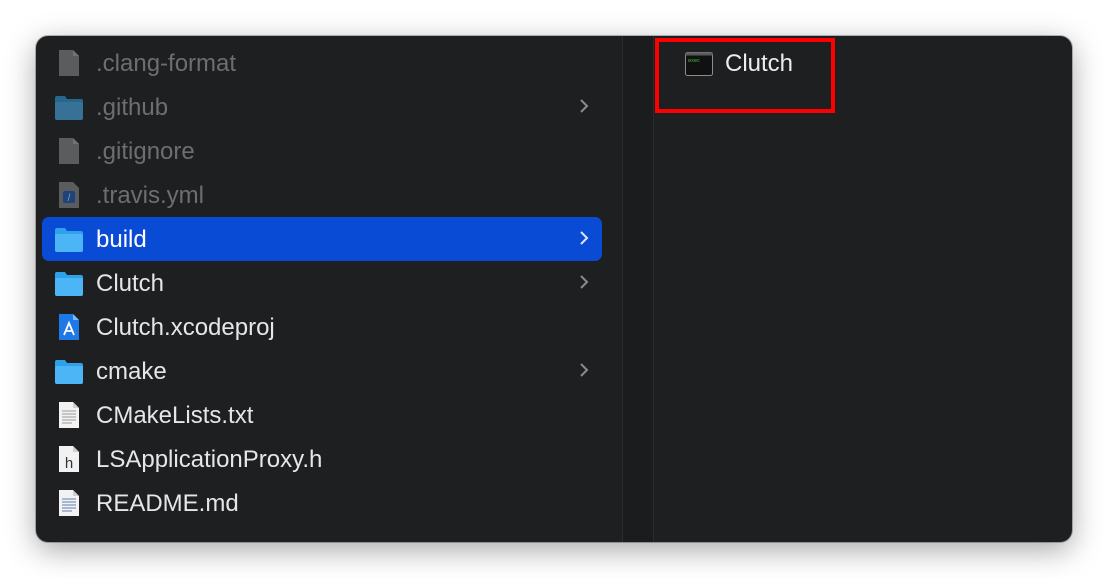 The height and width of the screenshot is (578, 1108). I want to click on list-item-label: README.md, so click(167, 503).